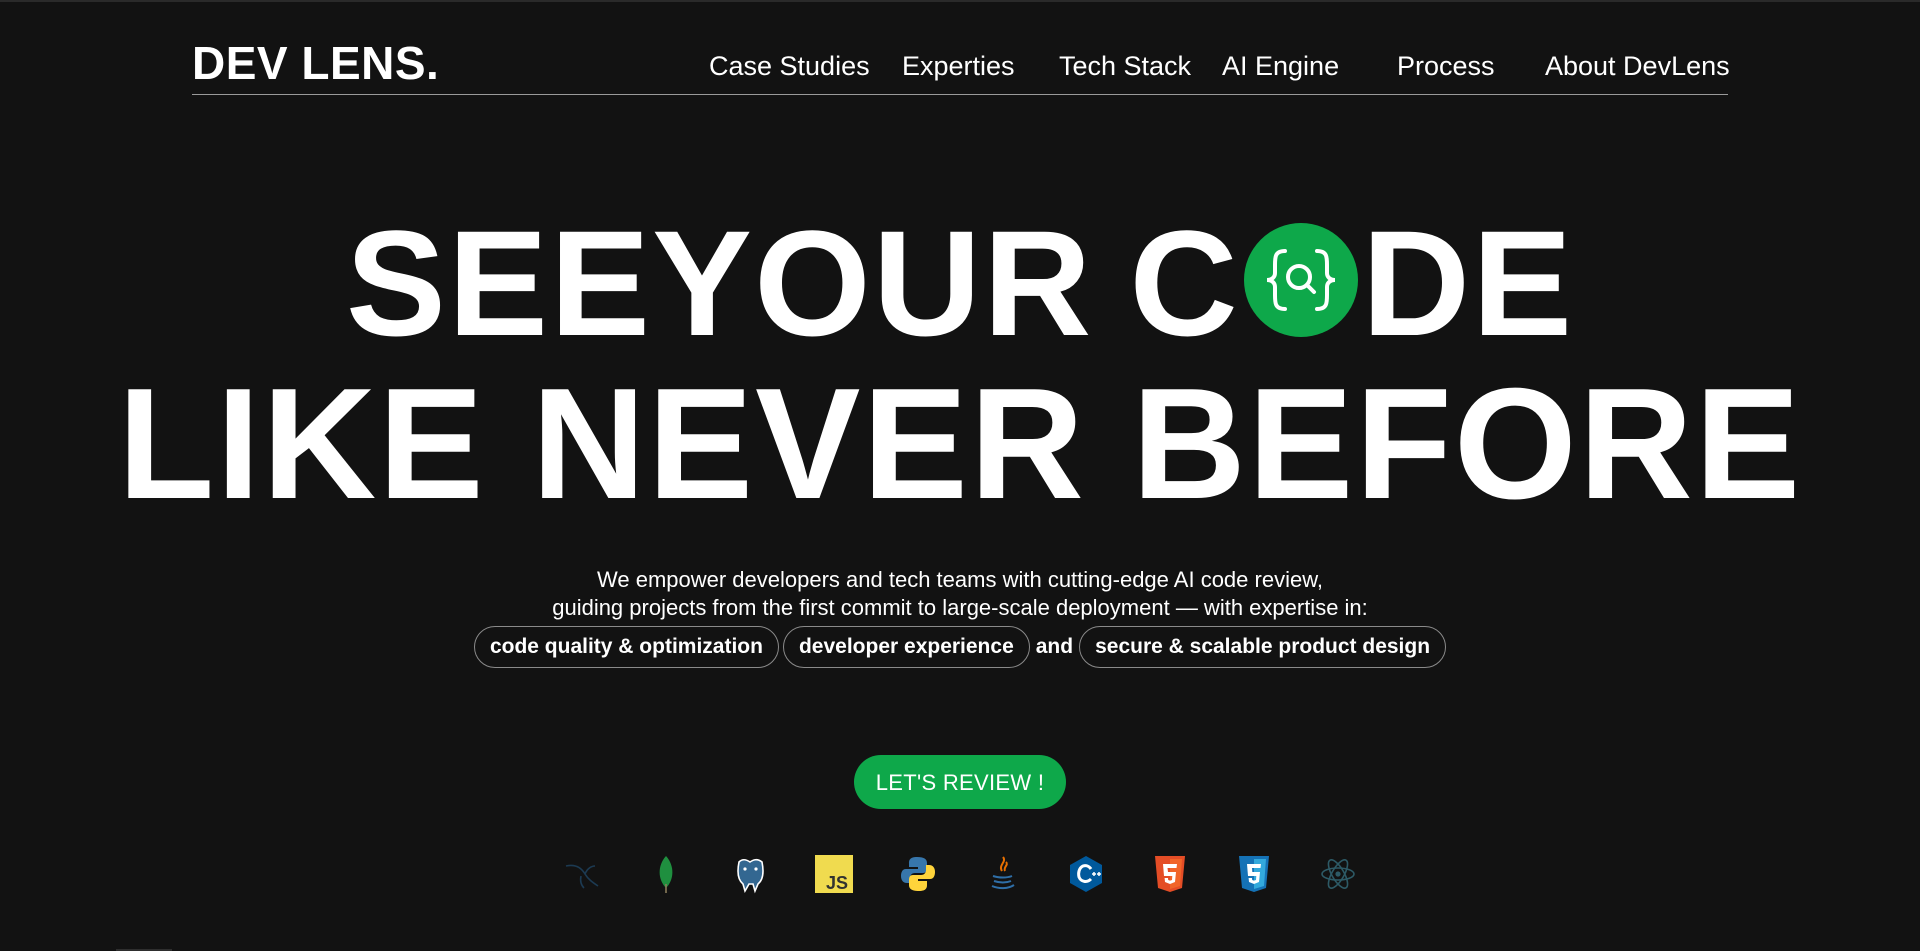 The width and height of the screenshot is (1920, 951). Describe the element at coordinates (960, 874) in the screenshot. I see `tech-stack-icons: JS` at that location.